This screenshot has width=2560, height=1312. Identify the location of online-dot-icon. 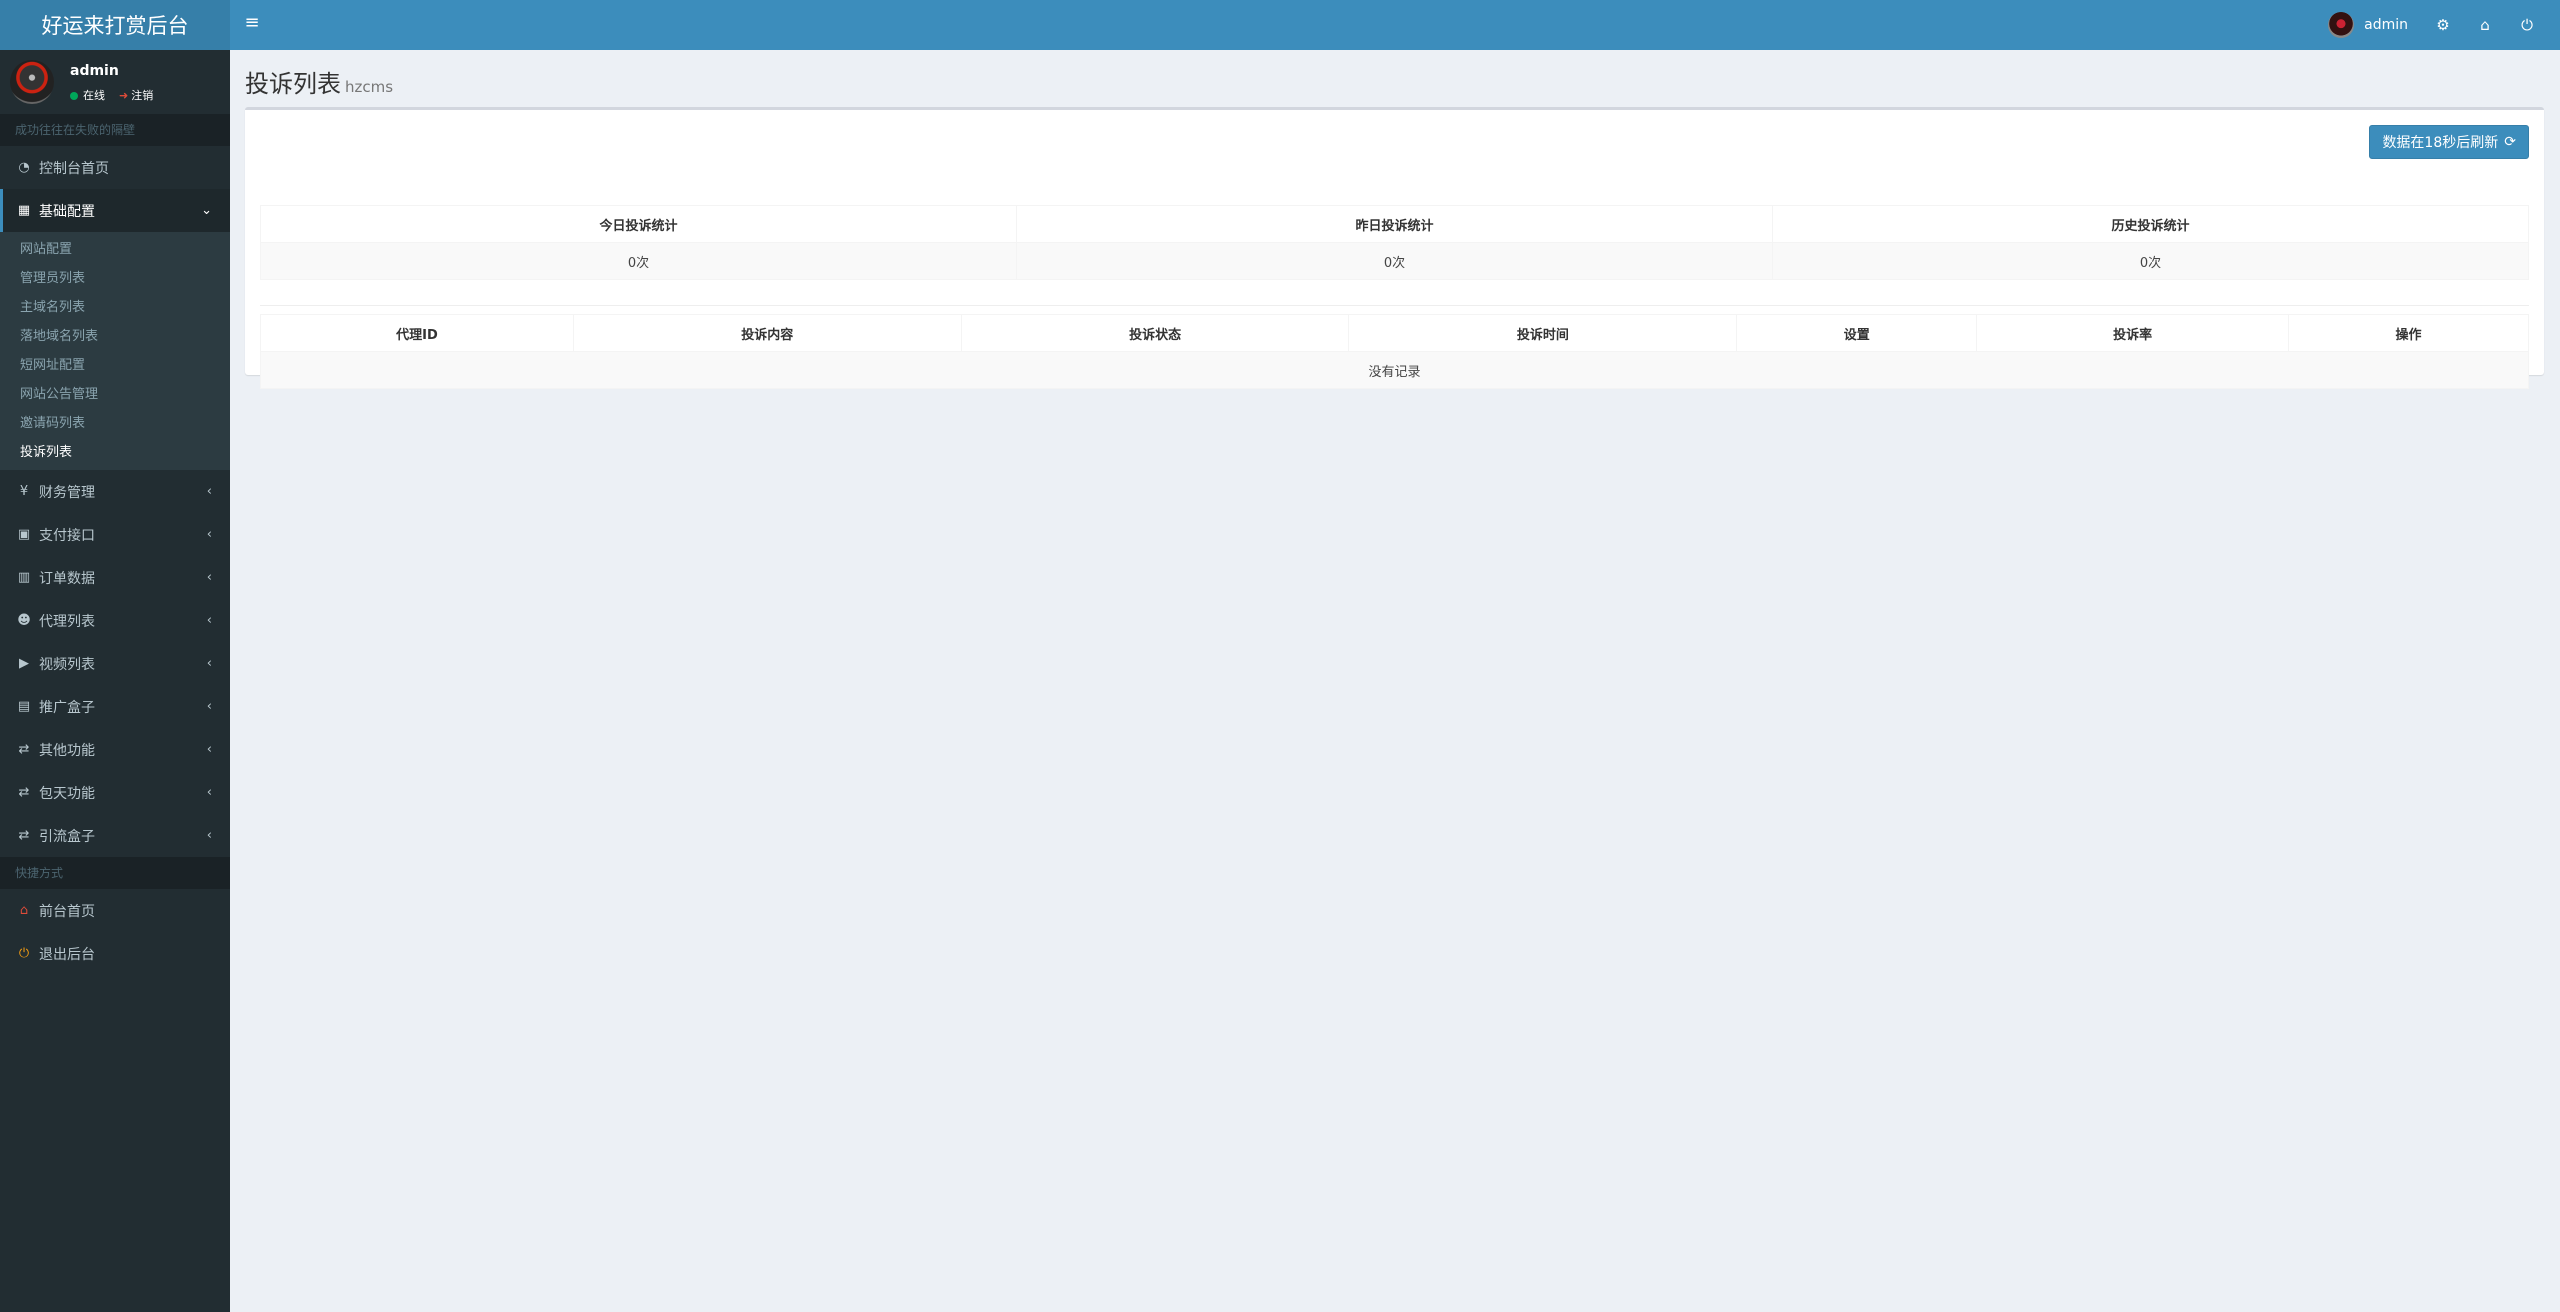
(74, 96).